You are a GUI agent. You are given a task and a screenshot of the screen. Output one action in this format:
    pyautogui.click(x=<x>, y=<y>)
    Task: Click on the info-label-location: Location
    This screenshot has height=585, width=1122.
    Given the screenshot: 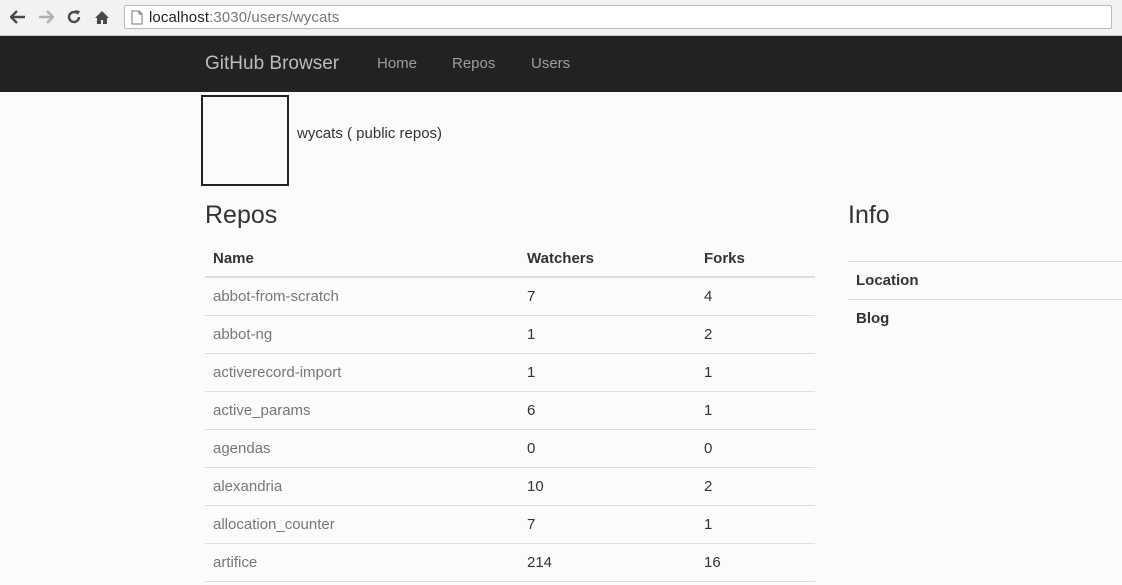 What is the action you would take?
    pyautogui.click(x=985, y=280)
    